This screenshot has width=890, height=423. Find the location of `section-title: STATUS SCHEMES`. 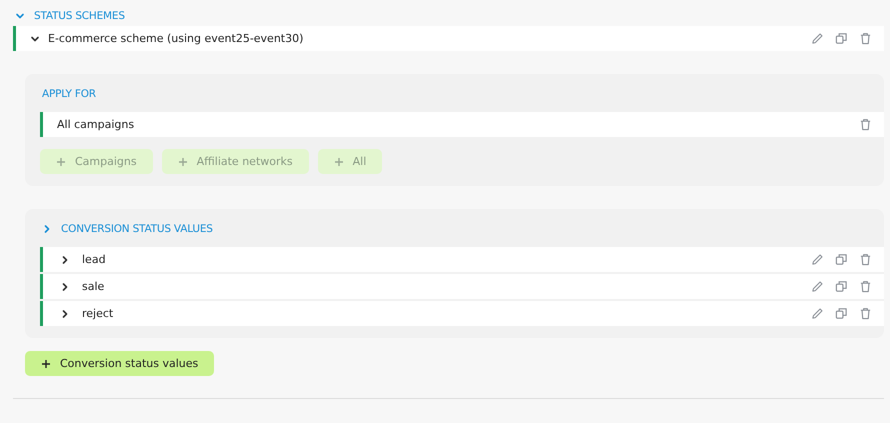

section-title: STATUS SCHEMES is located at coordinates (79, 16).